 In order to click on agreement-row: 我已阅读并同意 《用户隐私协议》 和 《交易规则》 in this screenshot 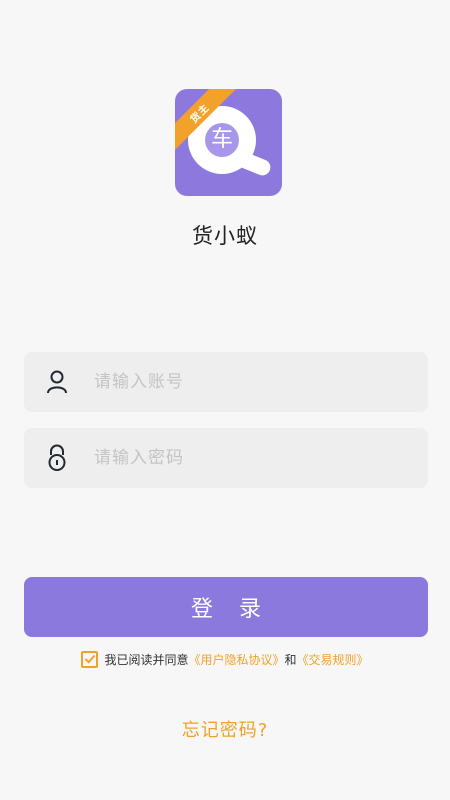, I will do `click(225, 659)`.